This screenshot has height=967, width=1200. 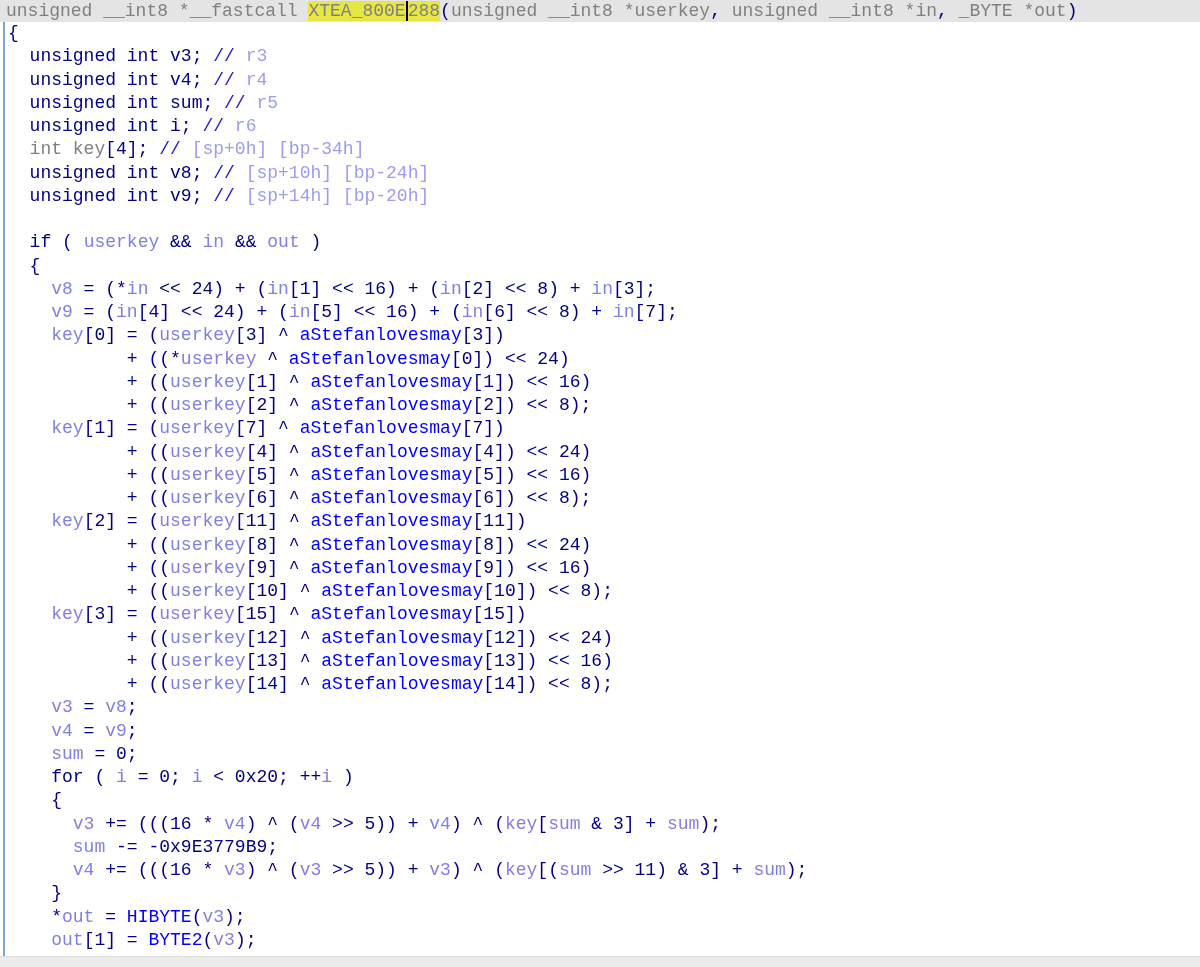 I want to click on code-line: if ( userkey && in && out ), so click(x=175, y=243).